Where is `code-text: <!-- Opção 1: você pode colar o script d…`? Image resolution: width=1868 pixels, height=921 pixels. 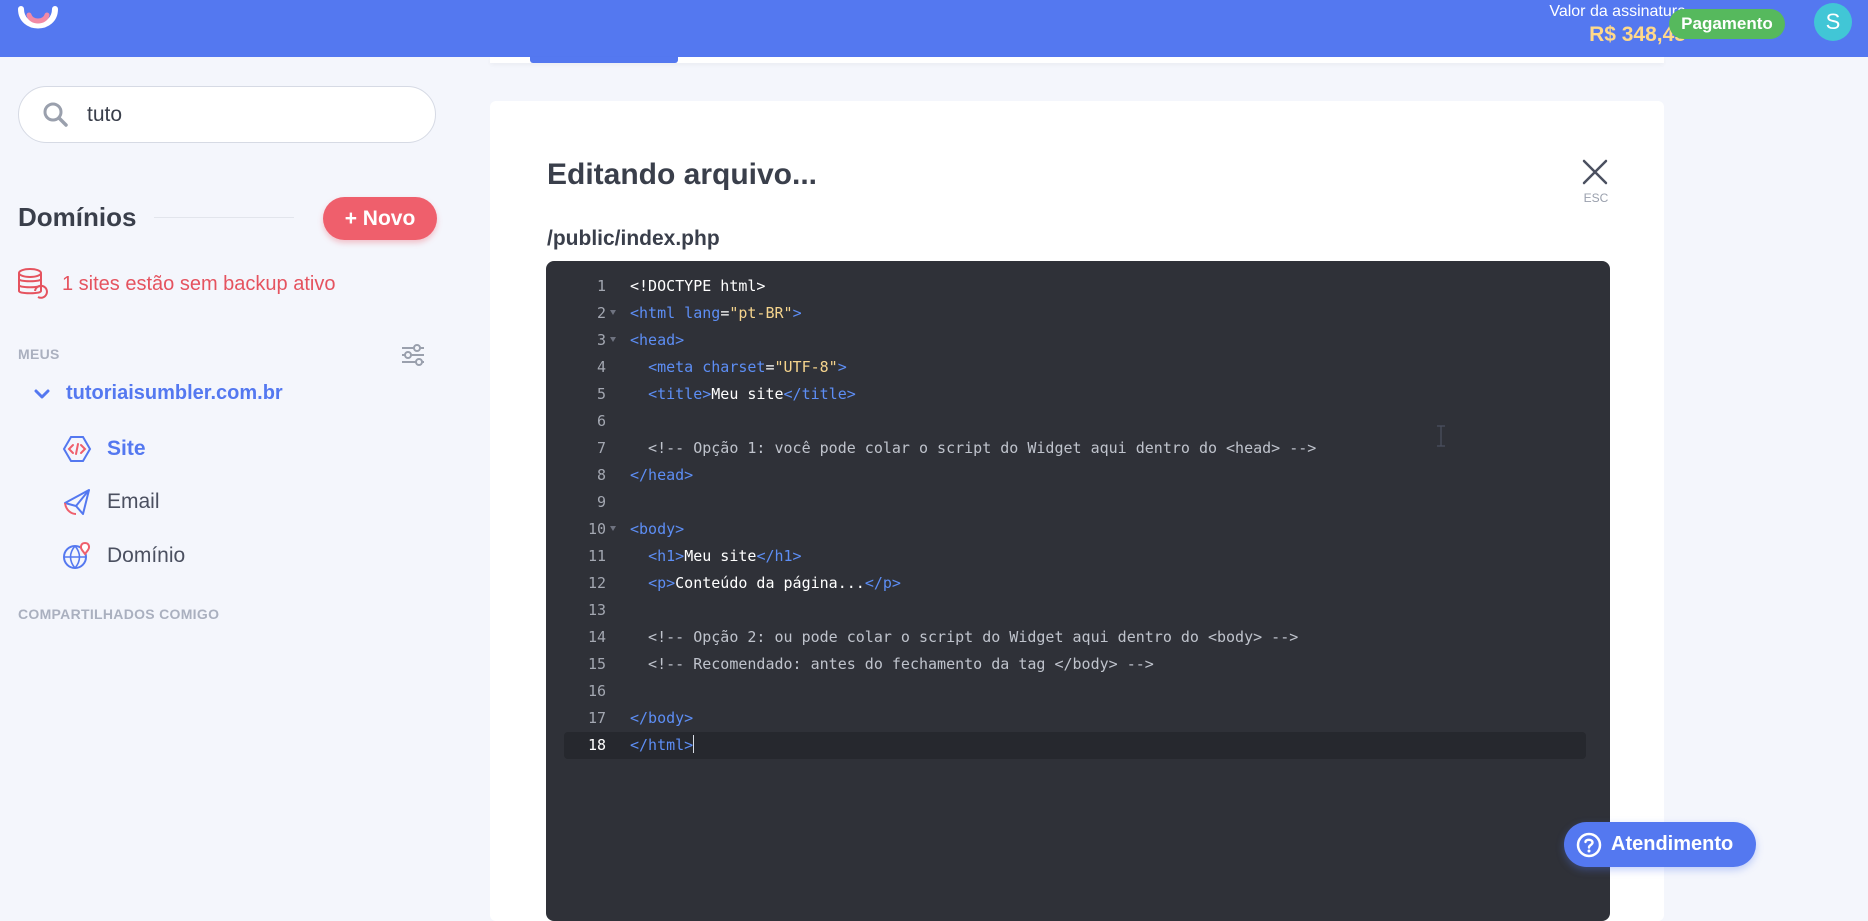
code-text: <!-- Opção 1: você pode colar o script d… is located at coordinates (973, 448).